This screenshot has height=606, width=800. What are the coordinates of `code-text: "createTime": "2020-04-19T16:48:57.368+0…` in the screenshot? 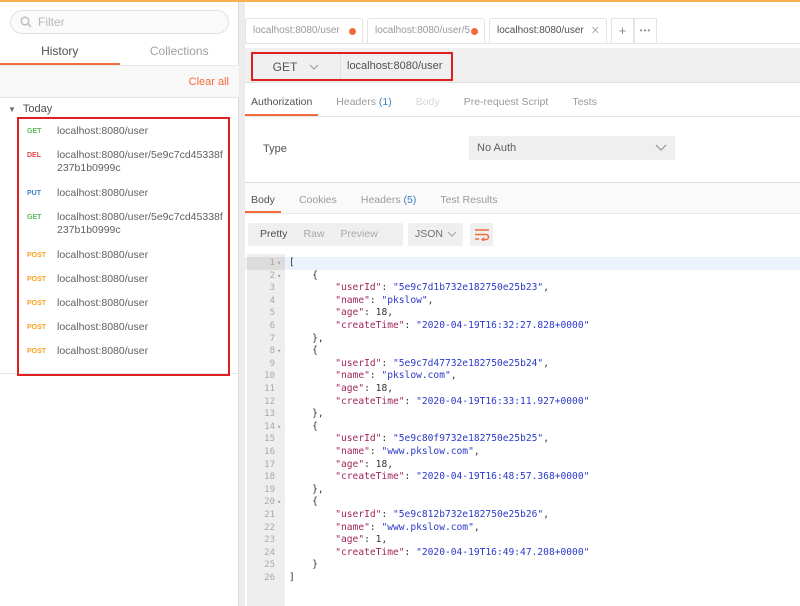 It's located at (462, 477).